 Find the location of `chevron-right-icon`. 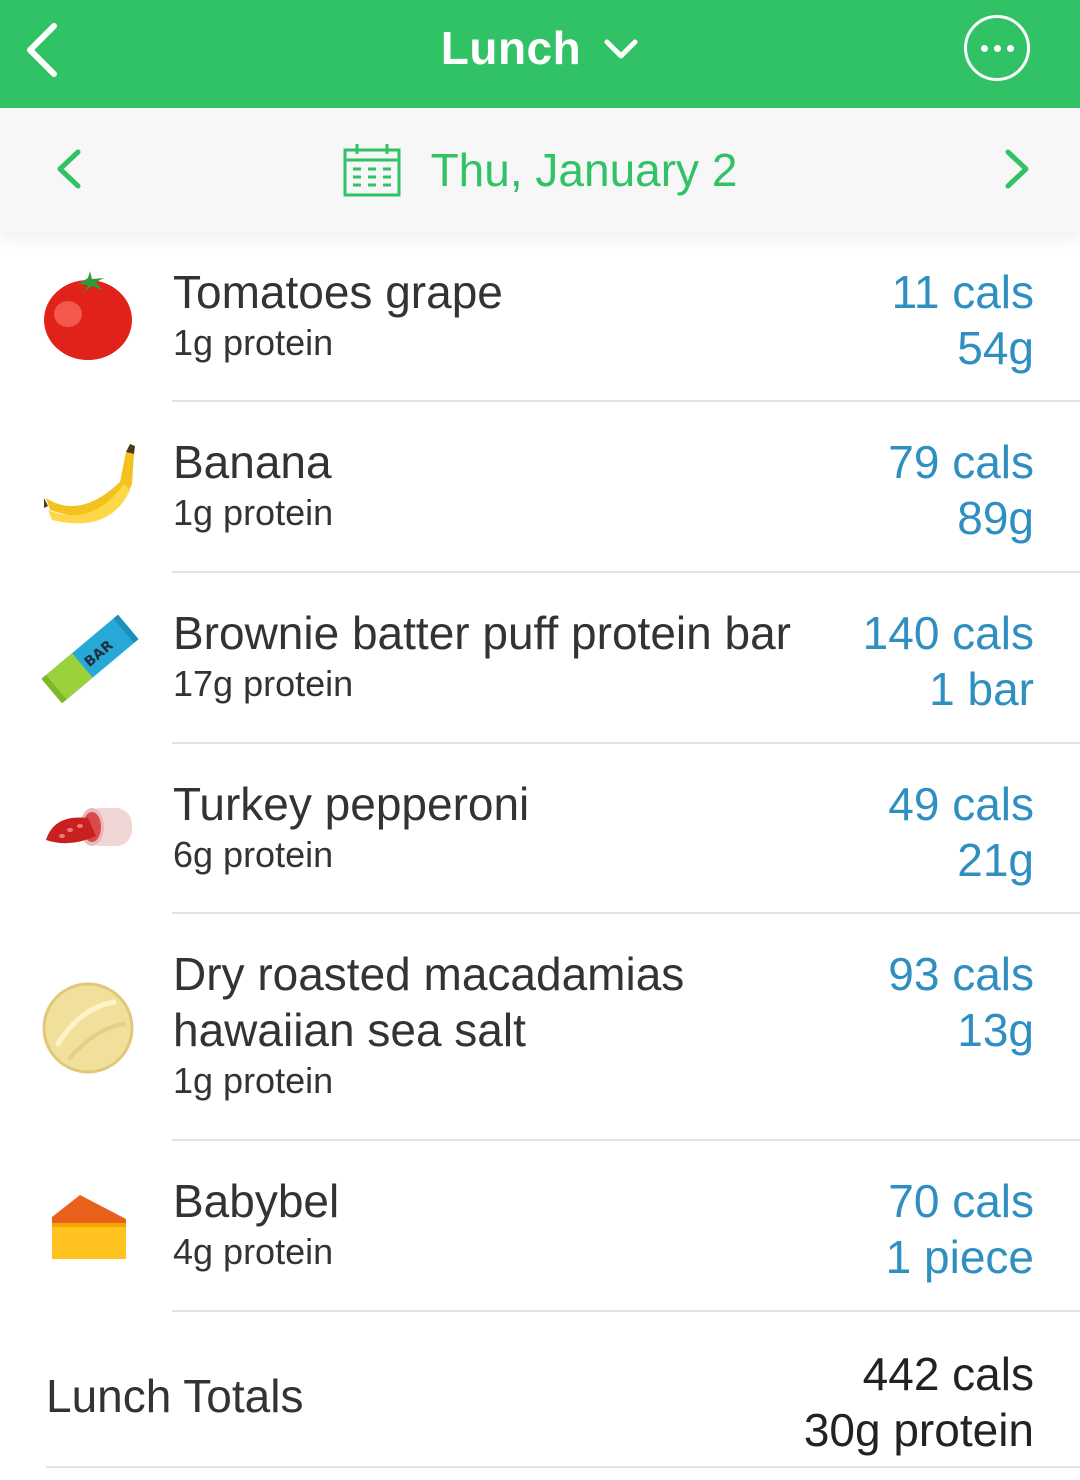

chevron-right-icon is located at coordinates (1017, 169).